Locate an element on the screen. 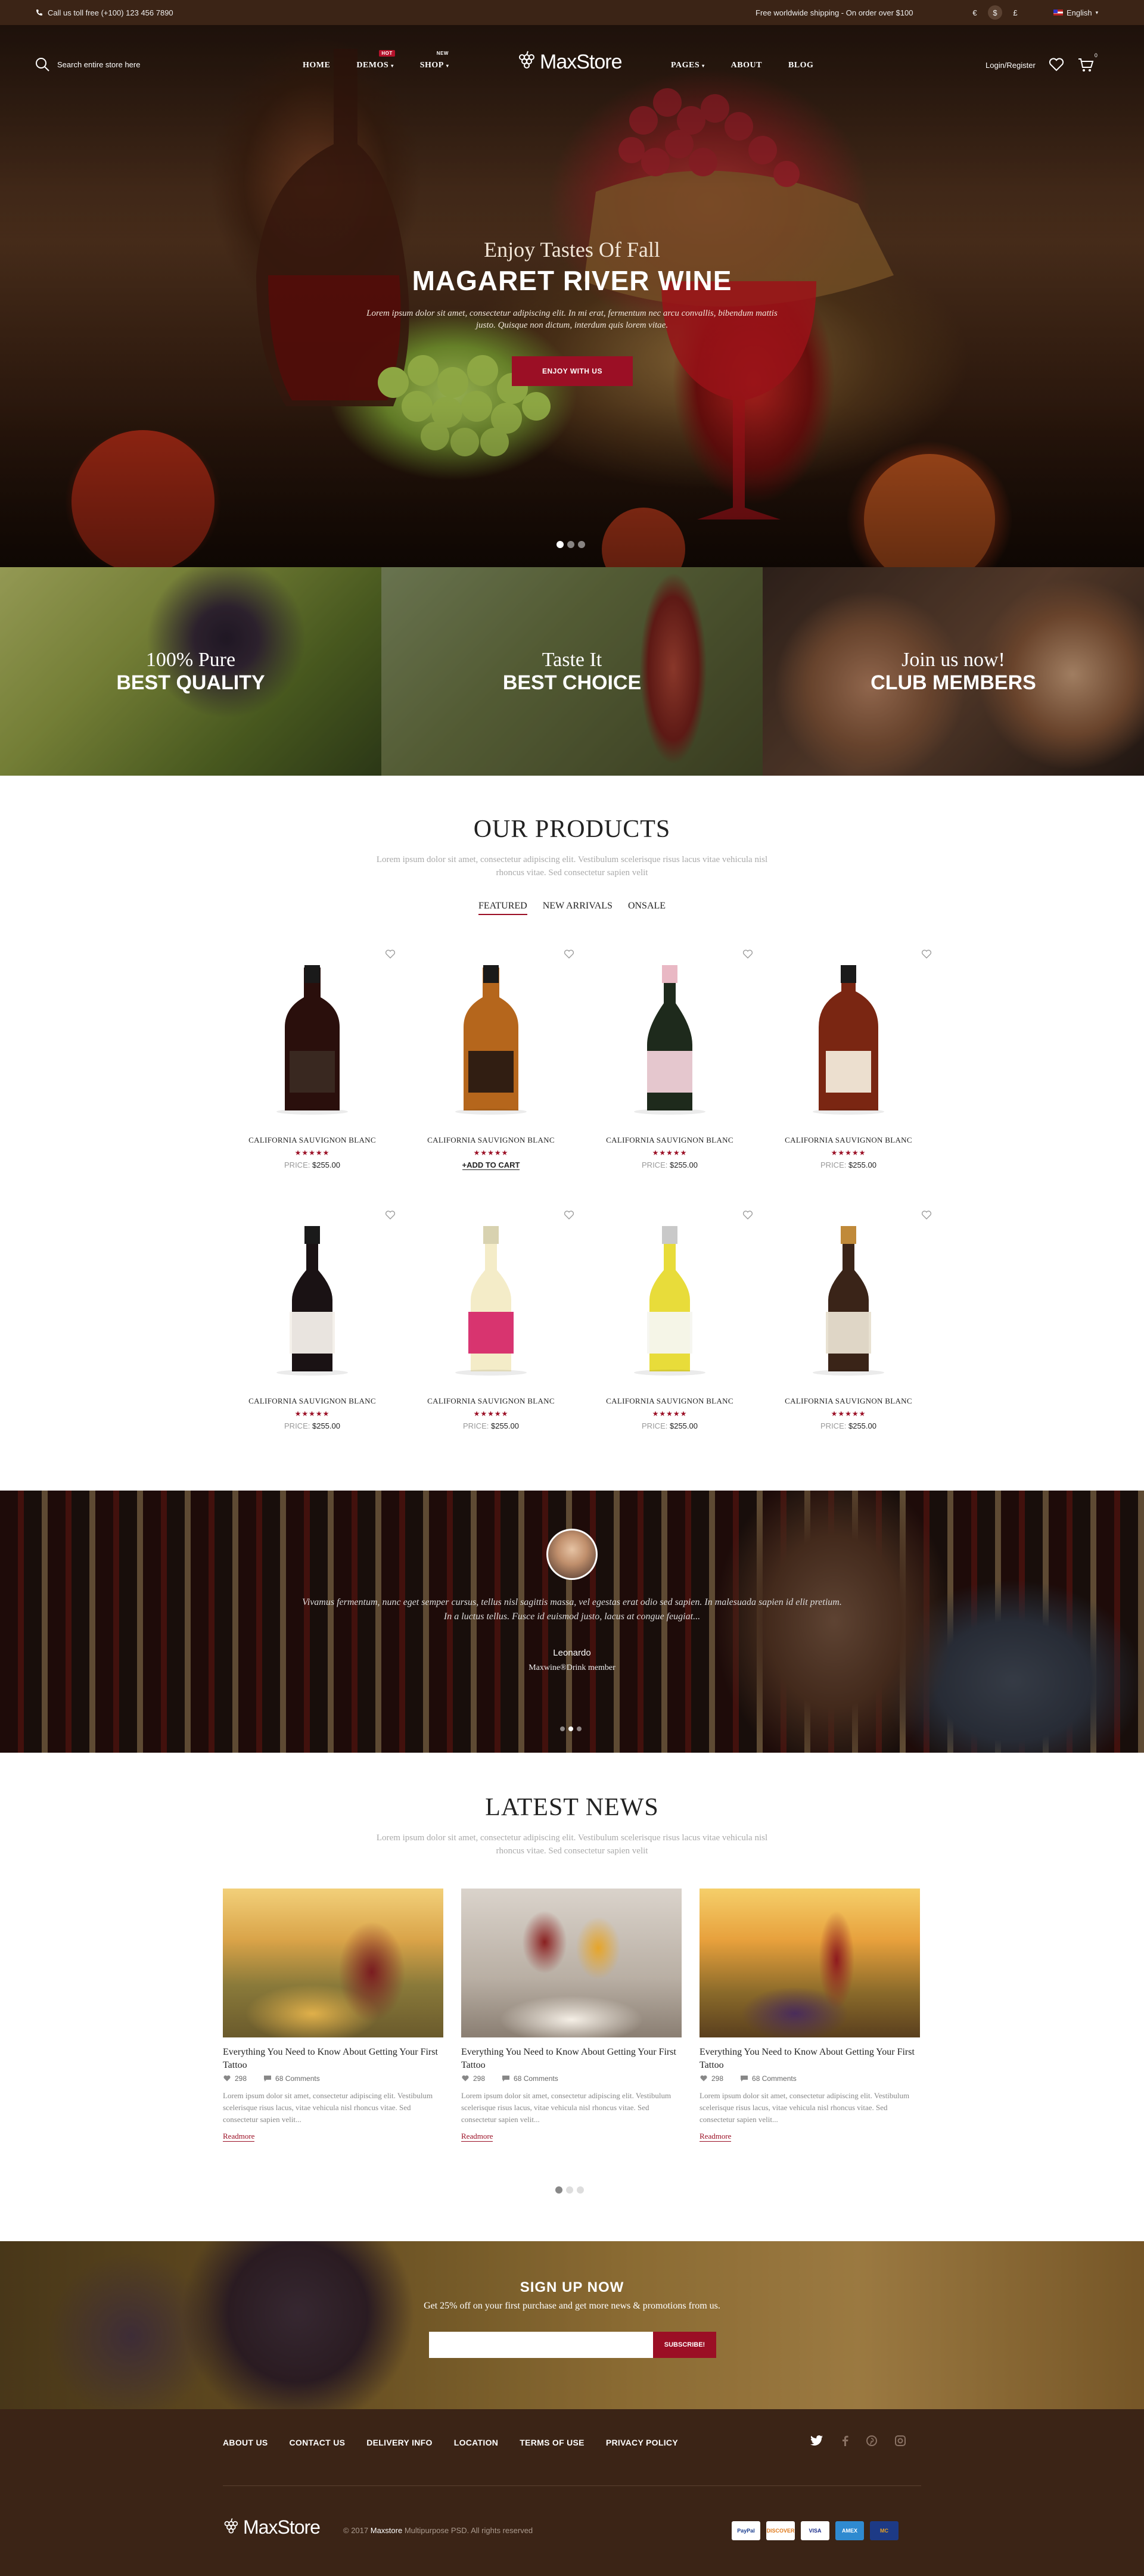  login-register-link: Login/Register is located at coordinates (1011, 65).